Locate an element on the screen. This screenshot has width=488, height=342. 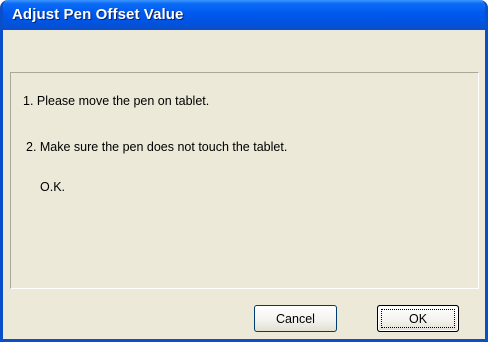
ok-button-label: OK is located at coordinates (418, 318).